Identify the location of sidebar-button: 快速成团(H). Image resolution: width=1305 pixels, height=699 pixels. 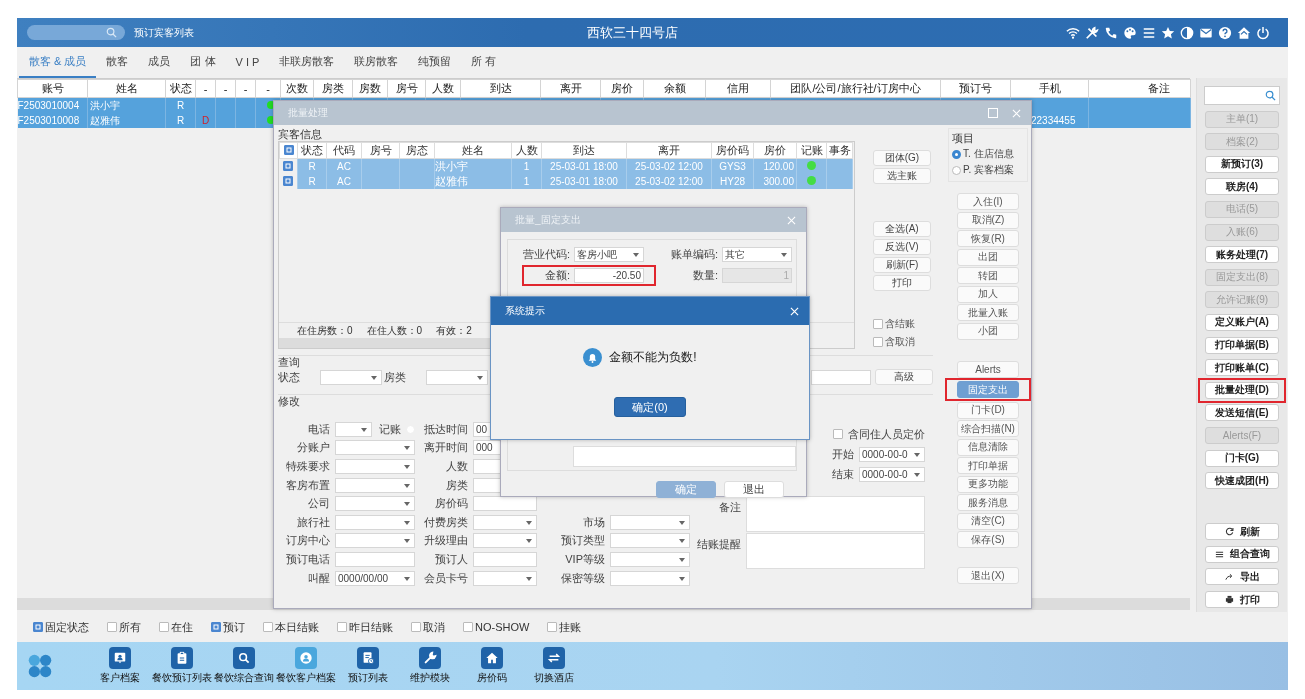
(1242, 481).